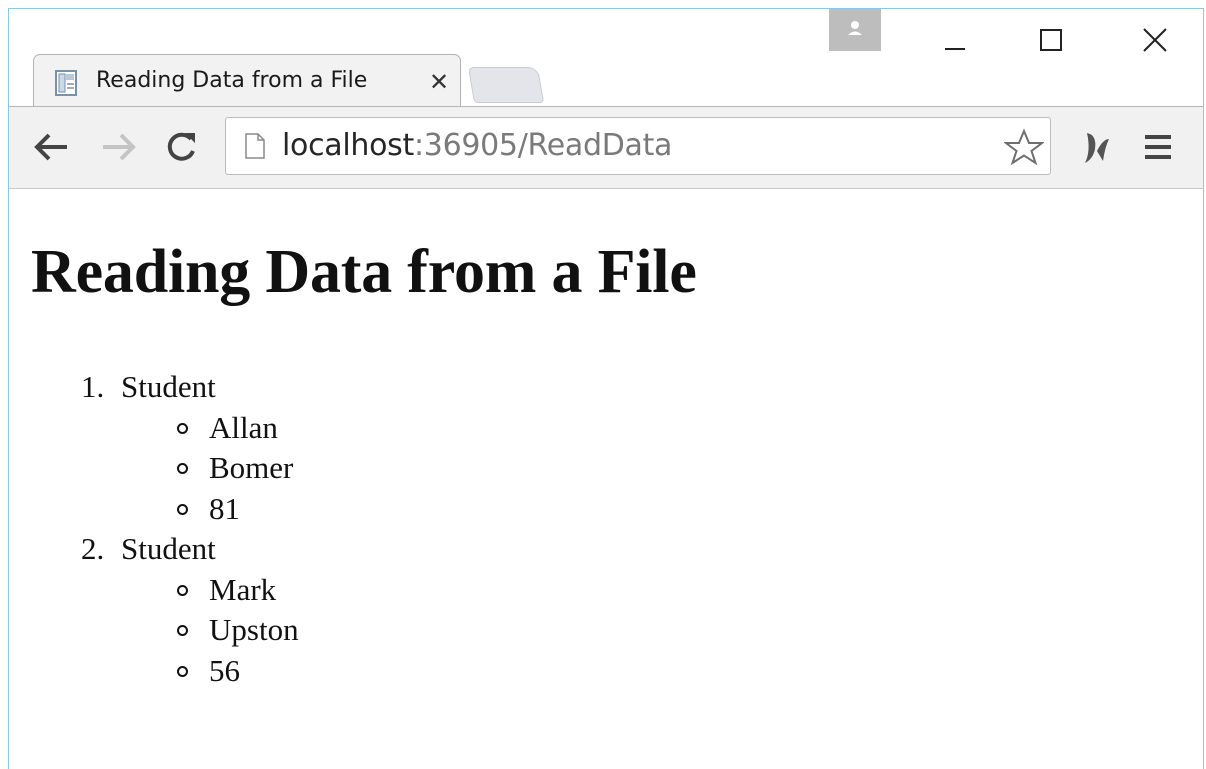 The image size is (1206, 769). Describe the element at coordinates (1024, 147) in the screenshot. I see `star-icon` at that location.